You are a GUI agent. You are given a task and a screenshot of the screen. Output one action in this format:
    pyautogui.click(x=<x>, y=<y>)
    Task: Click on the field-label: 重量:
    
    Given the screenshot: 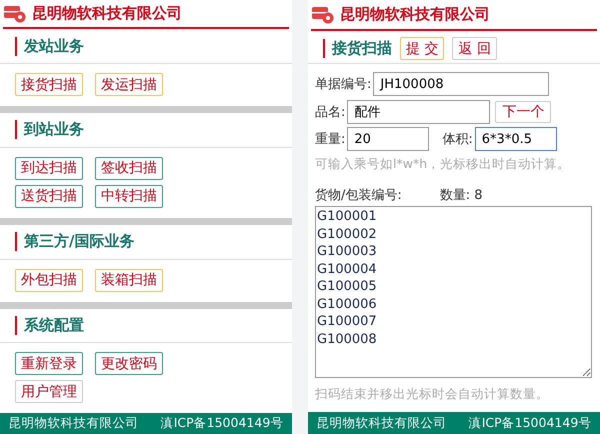 What is the action you would take?
    pyautogui.click(x=330, y=139)
    